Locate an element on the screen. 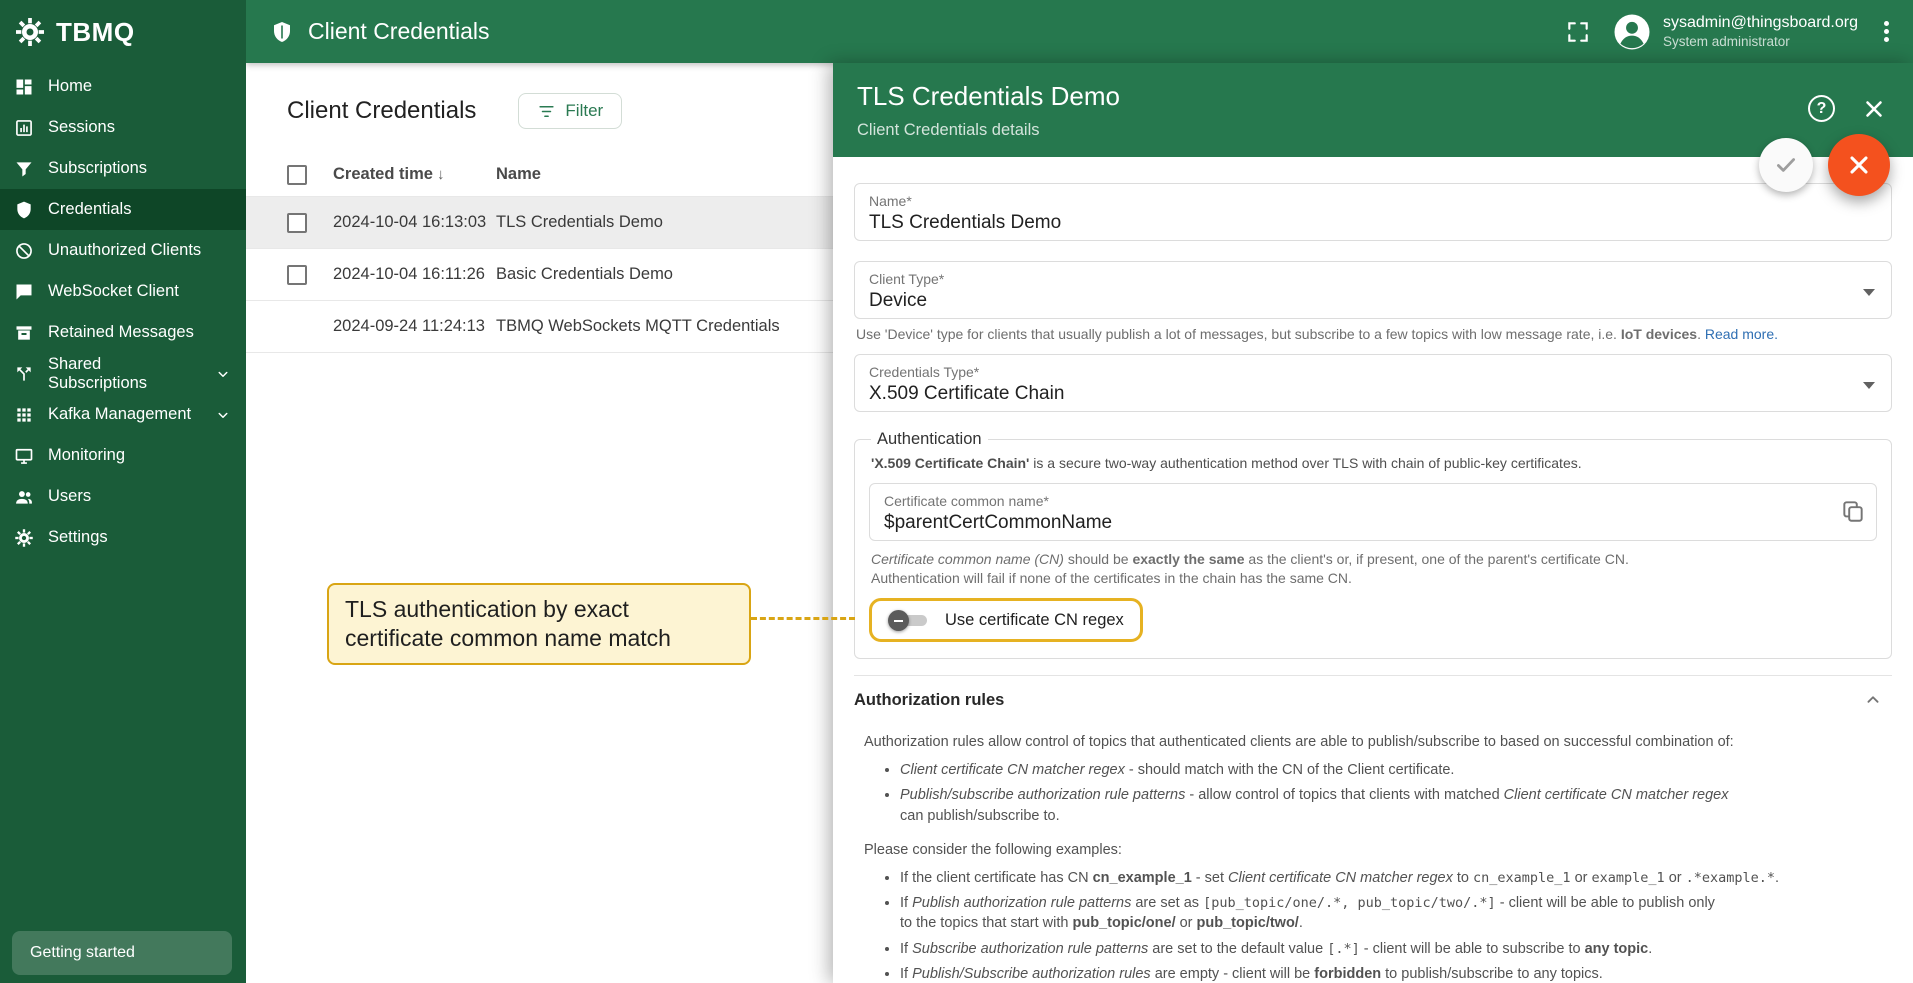 This screenshot has width=1913, height=983. panel-subtitle: Client Credentials details is located at coordinates (948, 130).